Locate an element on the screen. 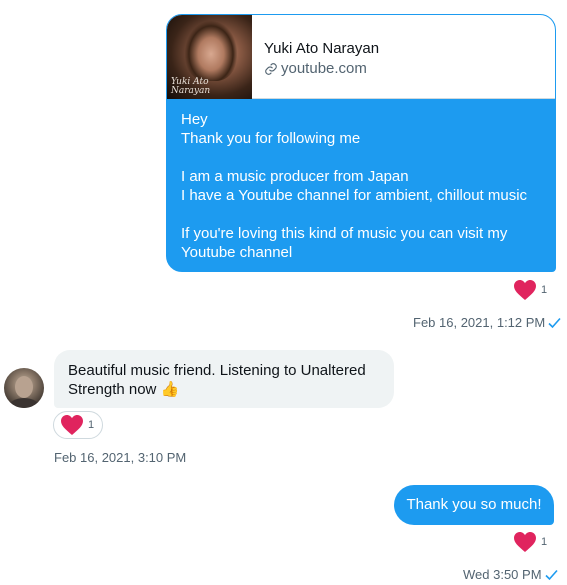 The height and width of the screenshot is (585, 567). outgoing-message: Thank you so much! is located at coordinates (474, 505).